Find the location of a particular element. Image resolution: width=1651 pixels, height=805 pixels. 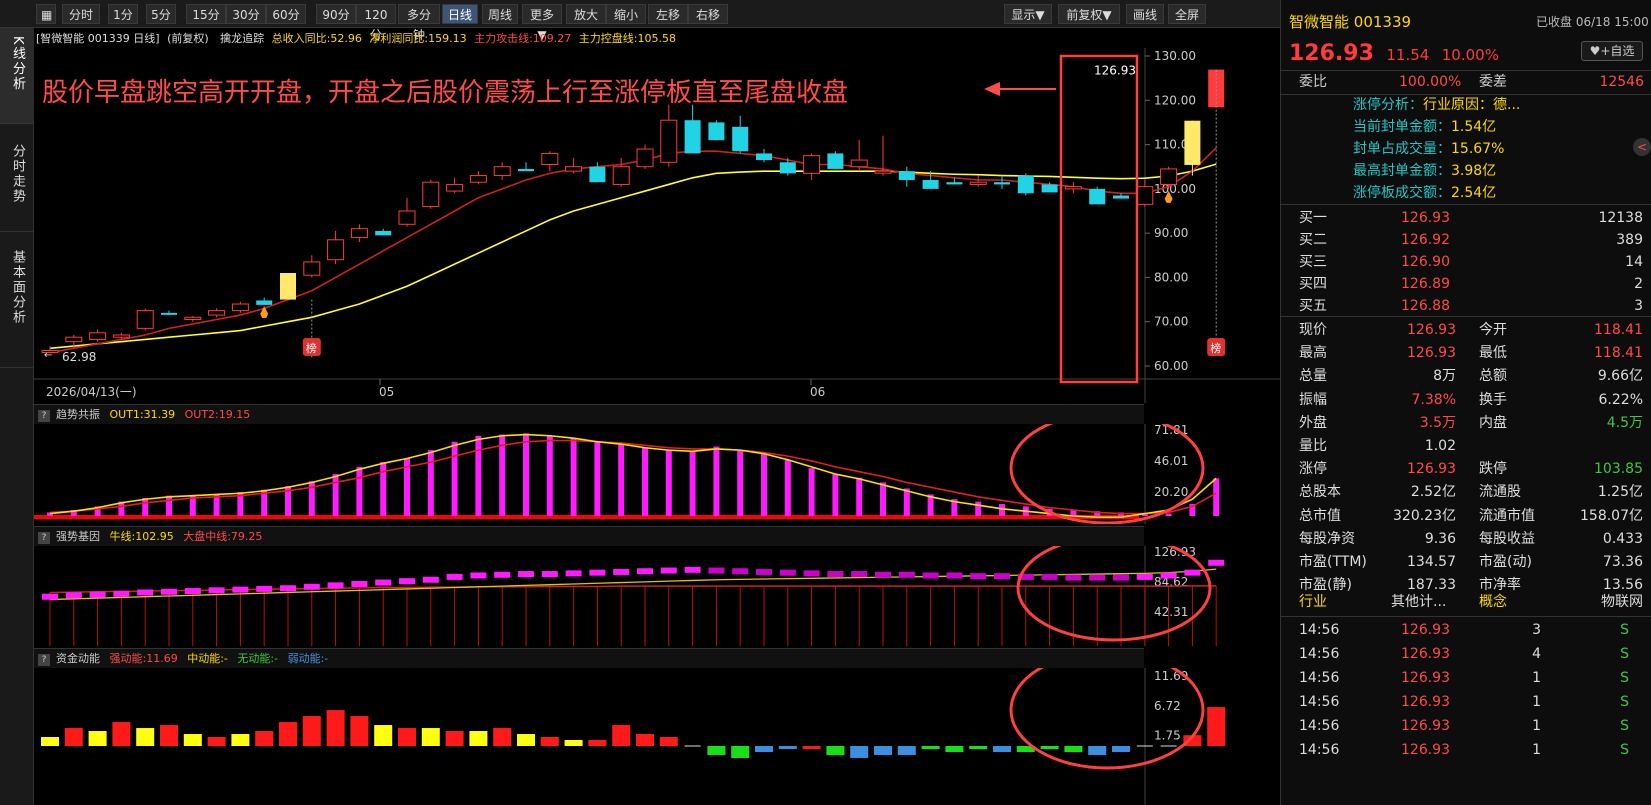

nav-minute: 分时走势 is located at coordinates (17, 184).